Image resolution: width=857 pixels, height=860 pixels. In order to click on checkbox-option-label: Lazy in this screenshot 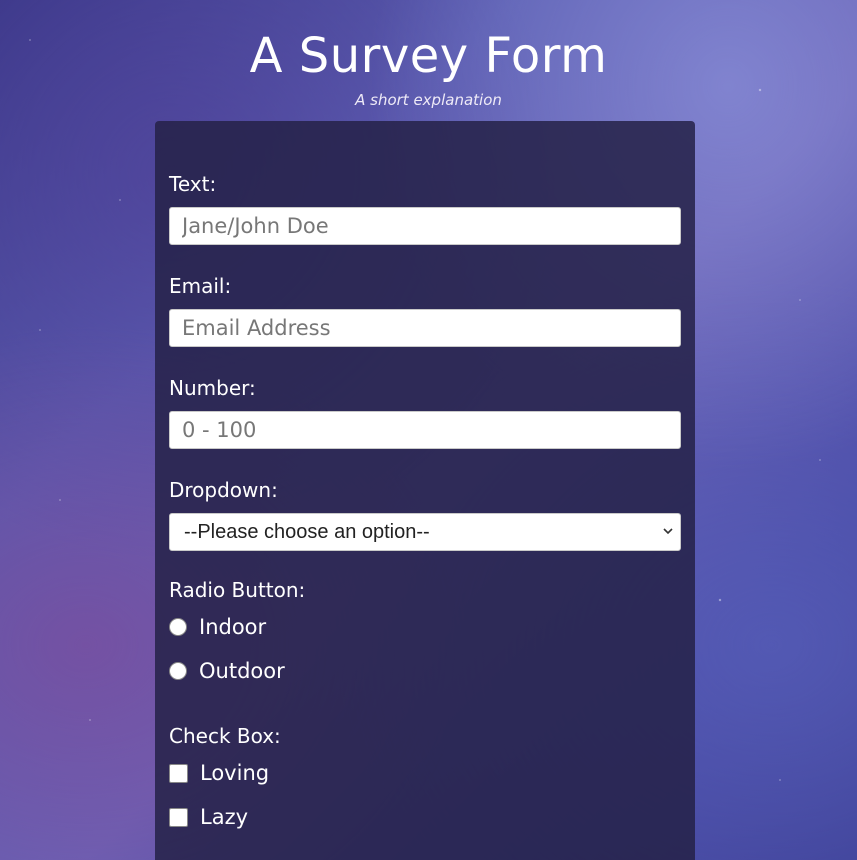, I will do `click(224, 817)`.